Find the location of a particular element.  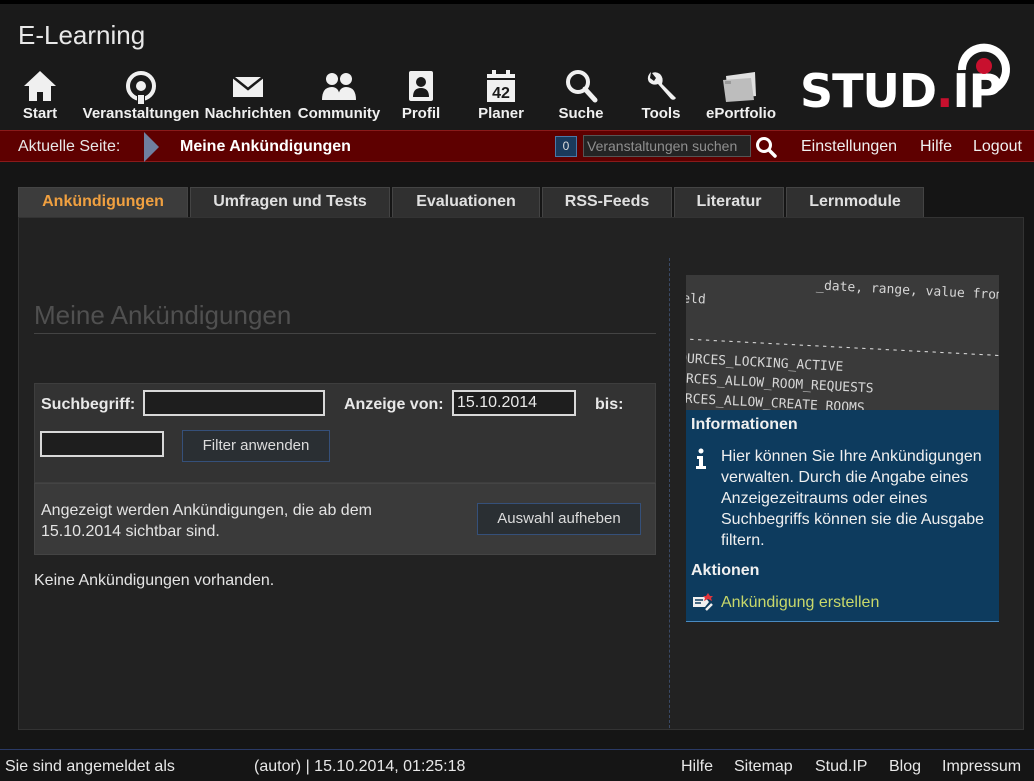

sidebar-info-heading: Informationen is located at coordinates (744, 424).